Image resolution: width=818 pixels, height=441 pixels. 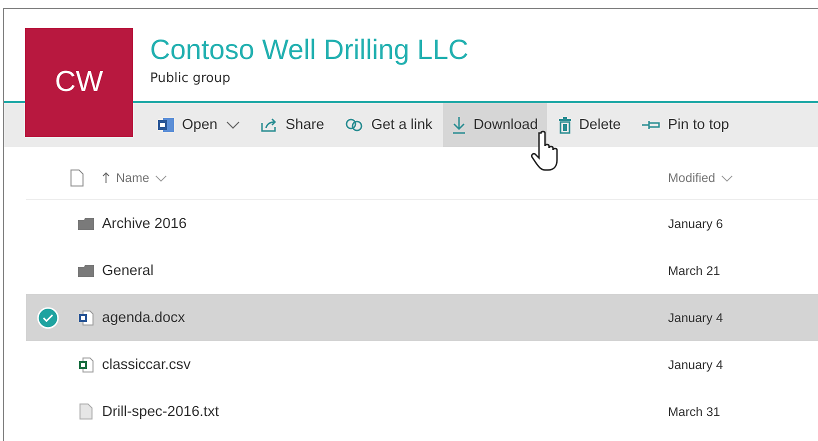 I want to click on download-icon, so click(x=459, y=125).